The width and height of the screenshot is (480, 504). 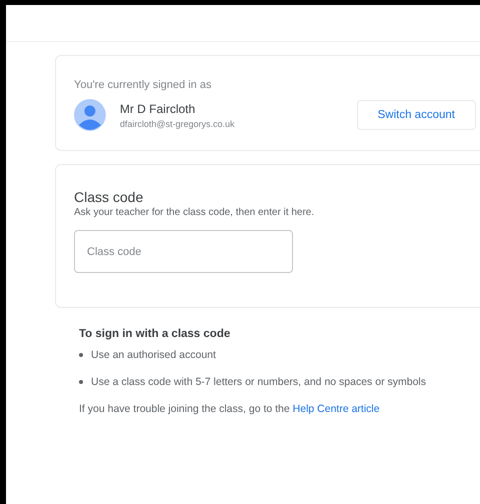 I want to click on help-centre-link: Help Centre article, so click(x=336, y=409).